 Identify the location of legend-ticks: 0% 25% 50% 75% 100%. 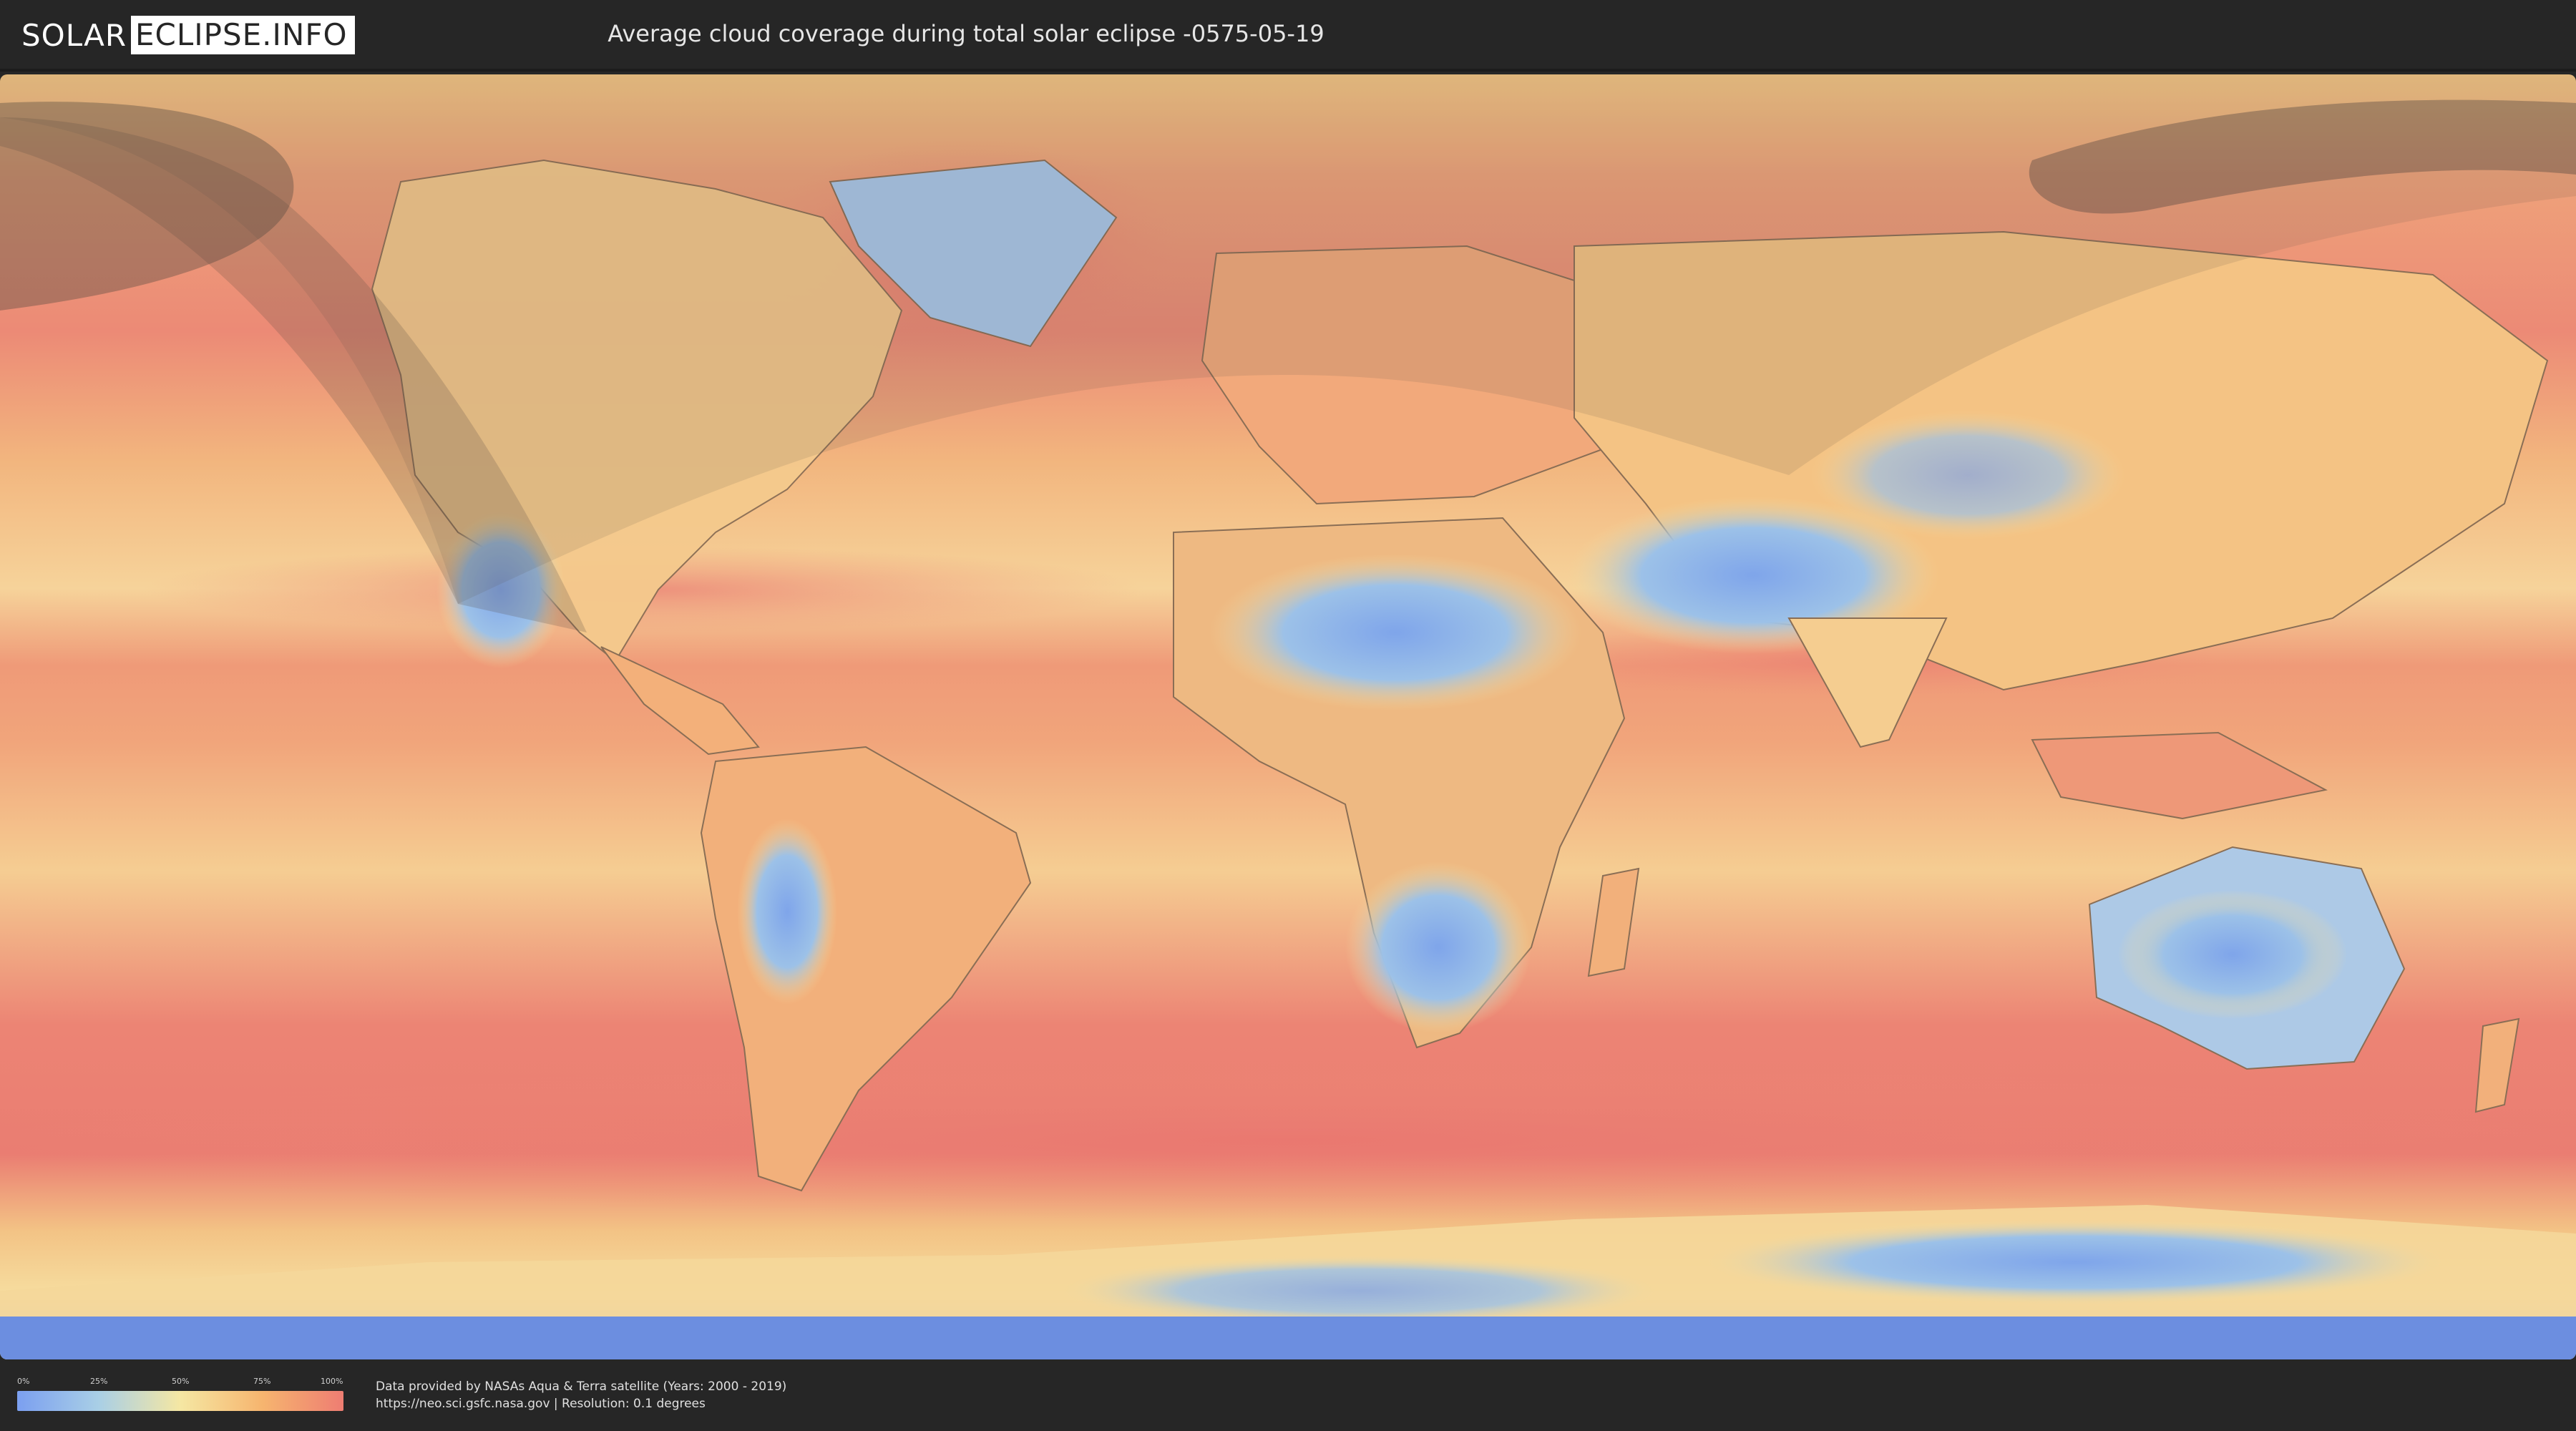
(180, 1384).